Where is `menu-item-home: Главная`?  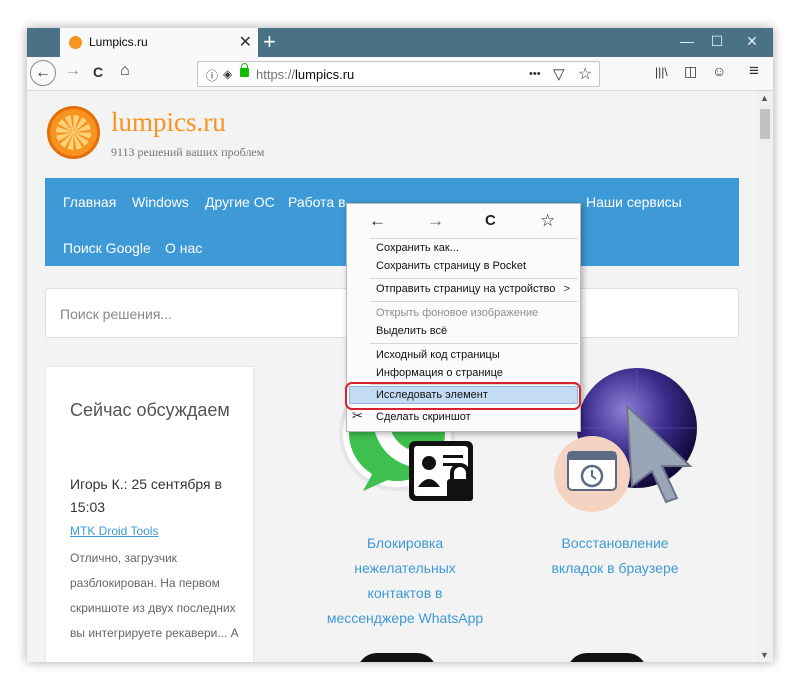 menu-item-home: Главная is located at coordinates (89, 202).